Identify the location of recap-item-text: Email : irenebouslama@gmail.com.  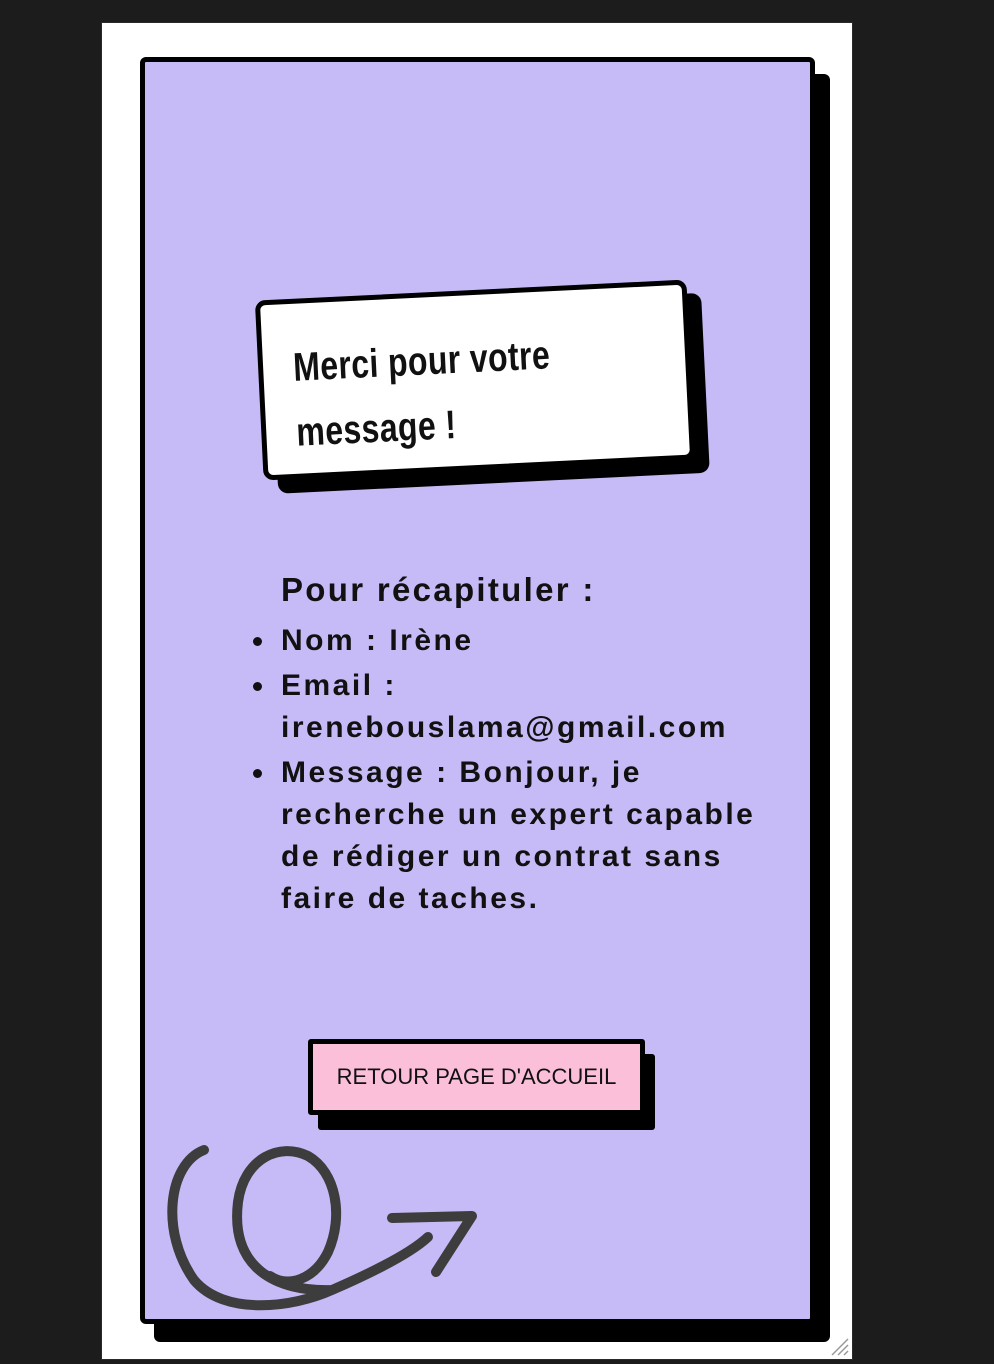
(504, 706).